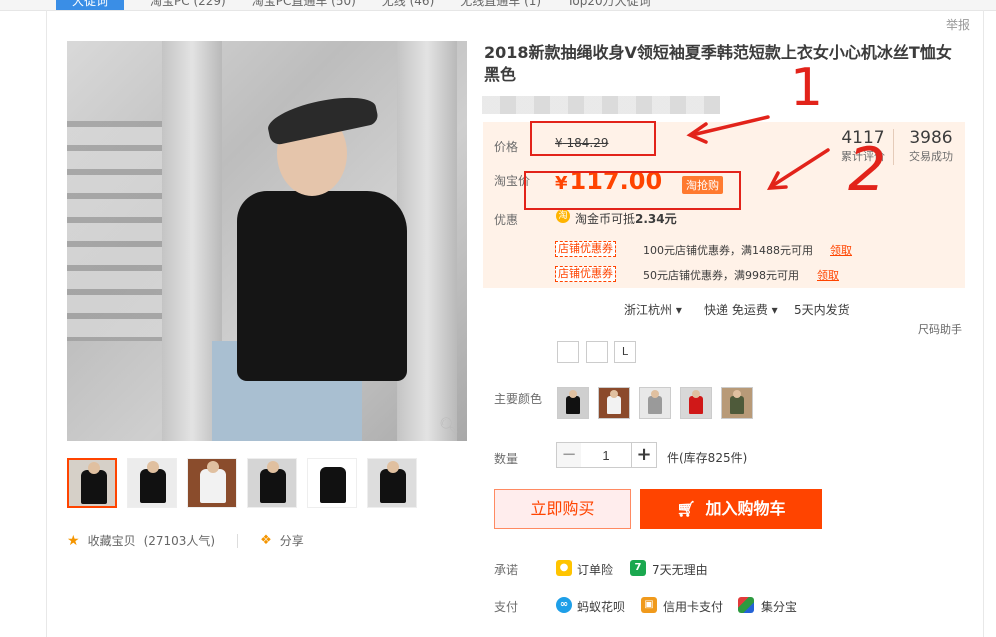 The image size is (996, 637). Describe the element at coordinates (595, 569) in the screenshot. I see `order-insurance: 订单险` at that location.